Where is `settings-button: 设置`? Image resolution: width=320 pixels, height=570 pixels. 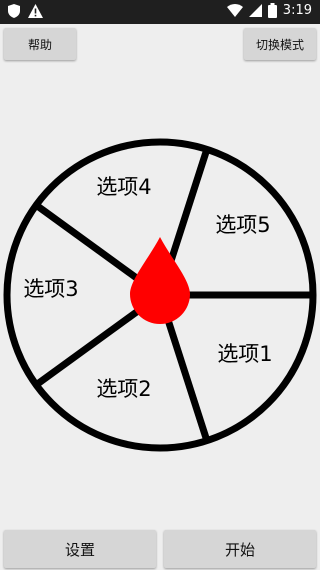
settings-button: 设置 is located at coordinates (80, 549).